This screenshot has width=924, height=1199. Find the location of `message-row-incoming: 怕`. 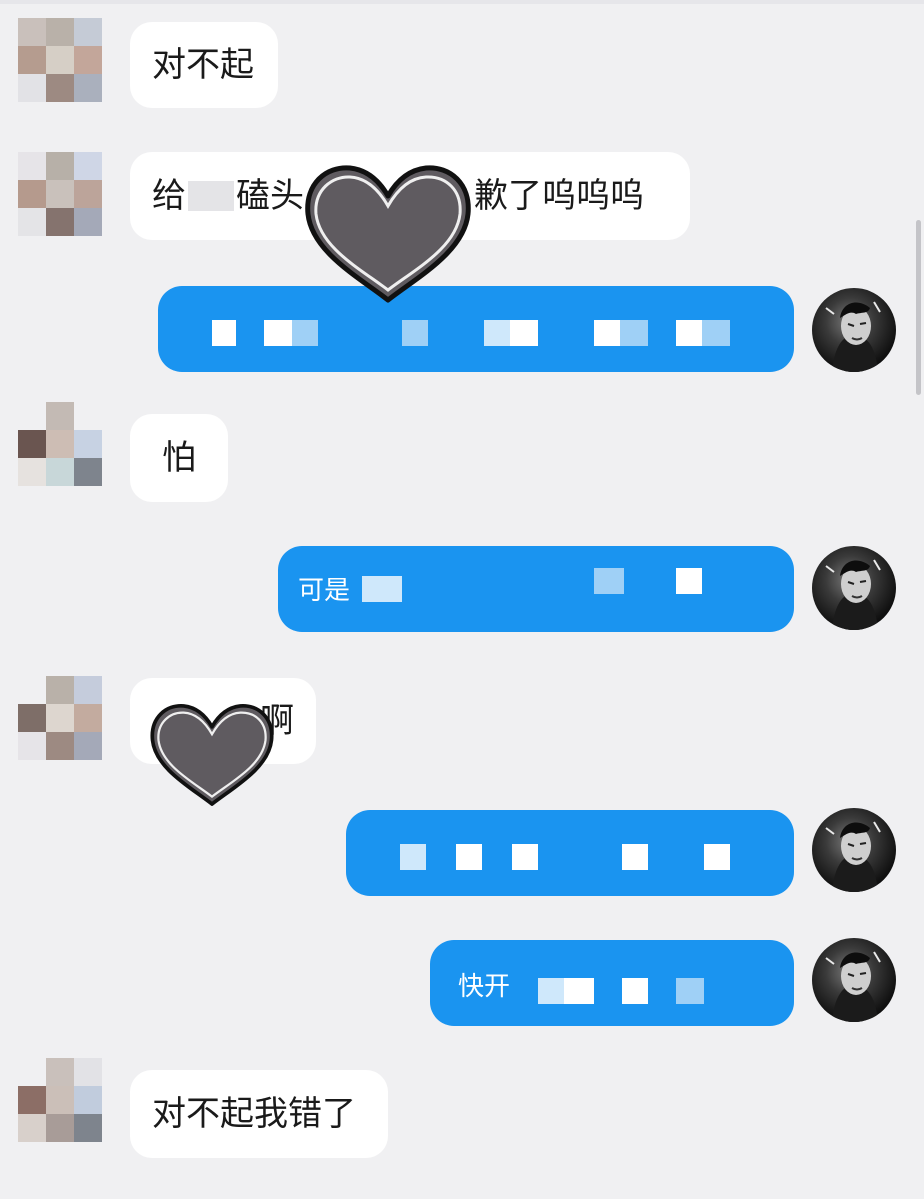

message-row-incoming: 怕 is located at coordinates (462, 457).